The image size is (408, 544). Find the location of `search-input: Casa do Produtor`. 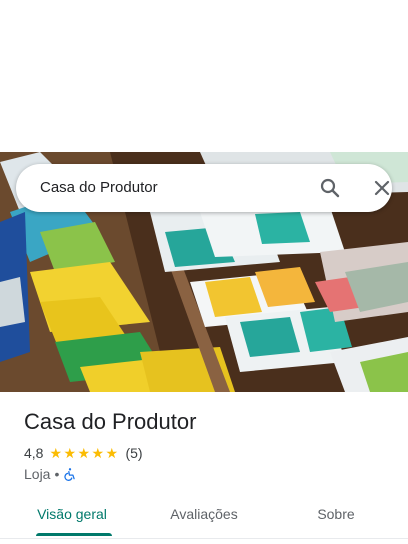

search-input: Casa do Produtor is located at coordinates (99, 188).